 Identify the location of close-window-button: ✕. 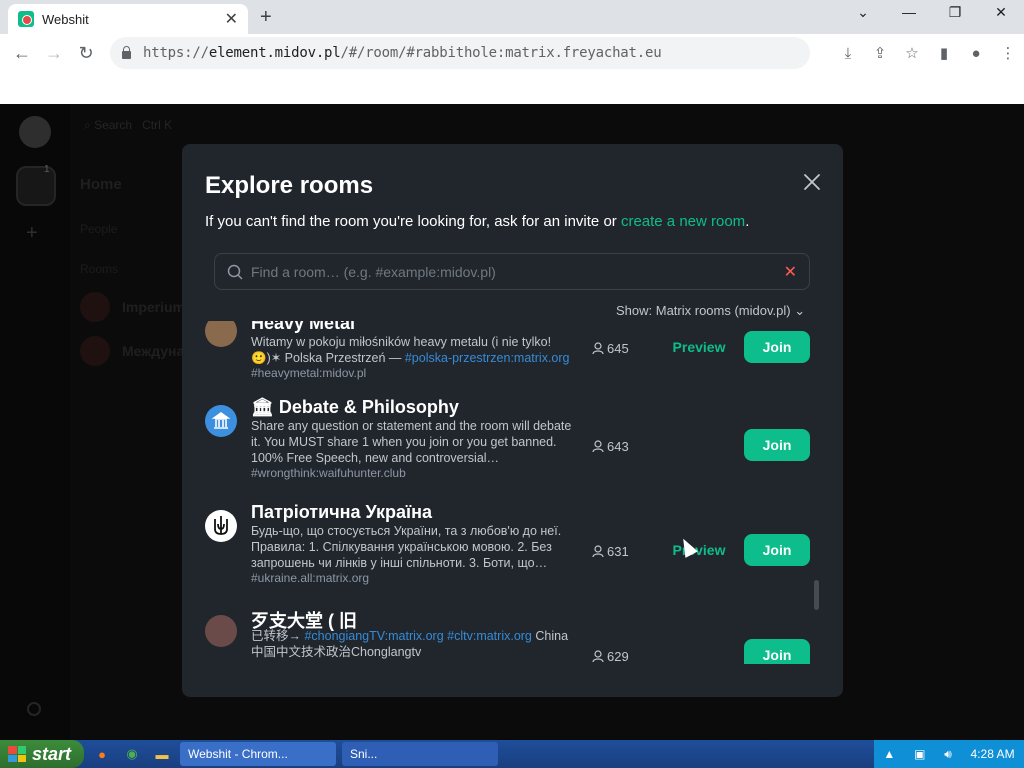
(1001, 12).